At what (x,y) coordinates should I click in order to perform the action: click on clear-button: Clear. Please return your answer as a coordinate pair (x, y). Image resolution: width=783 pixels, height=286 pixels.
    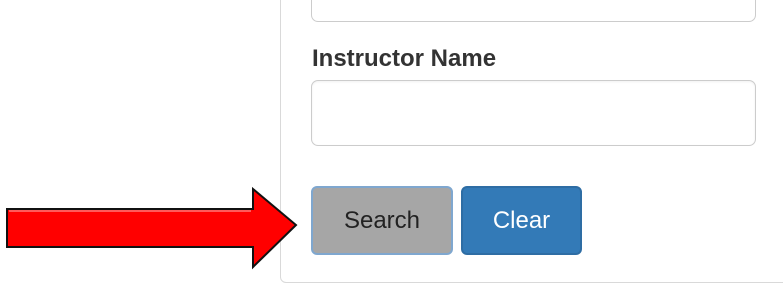
    Looking at the image, I should click on (521, 220).